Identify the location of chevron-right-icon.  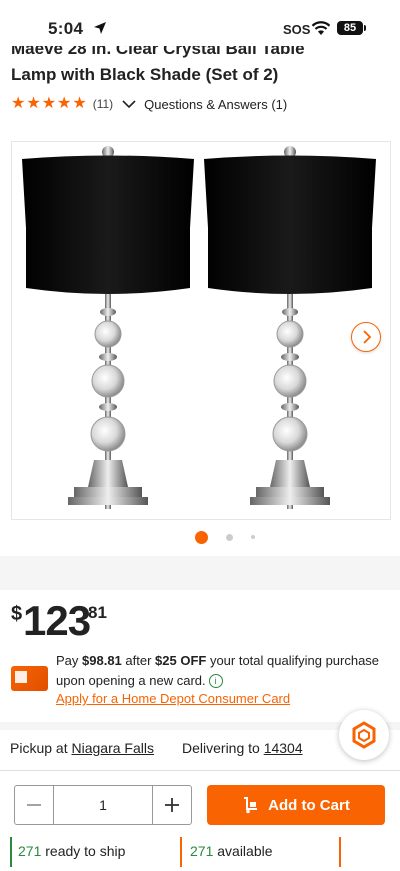
(367, 337).